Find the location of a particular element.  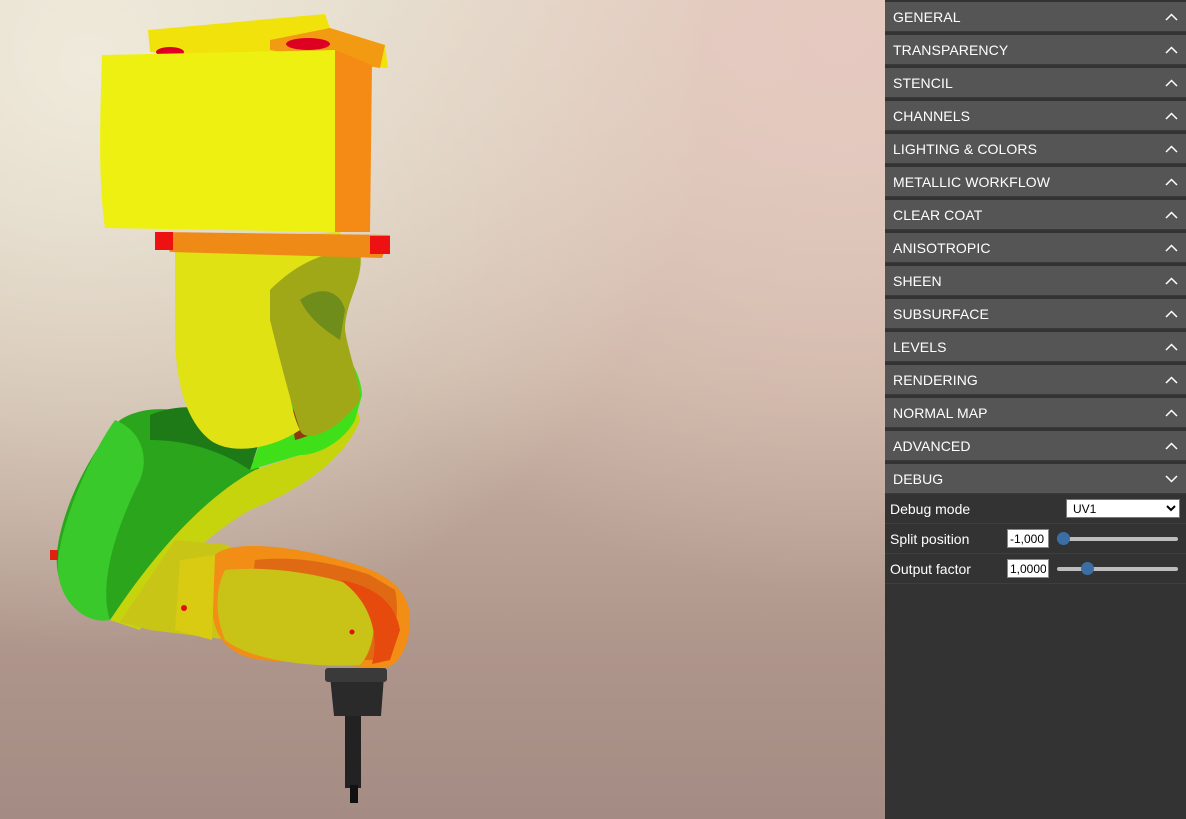

split-position-row: Split position is located at coordinates (1035, 539).